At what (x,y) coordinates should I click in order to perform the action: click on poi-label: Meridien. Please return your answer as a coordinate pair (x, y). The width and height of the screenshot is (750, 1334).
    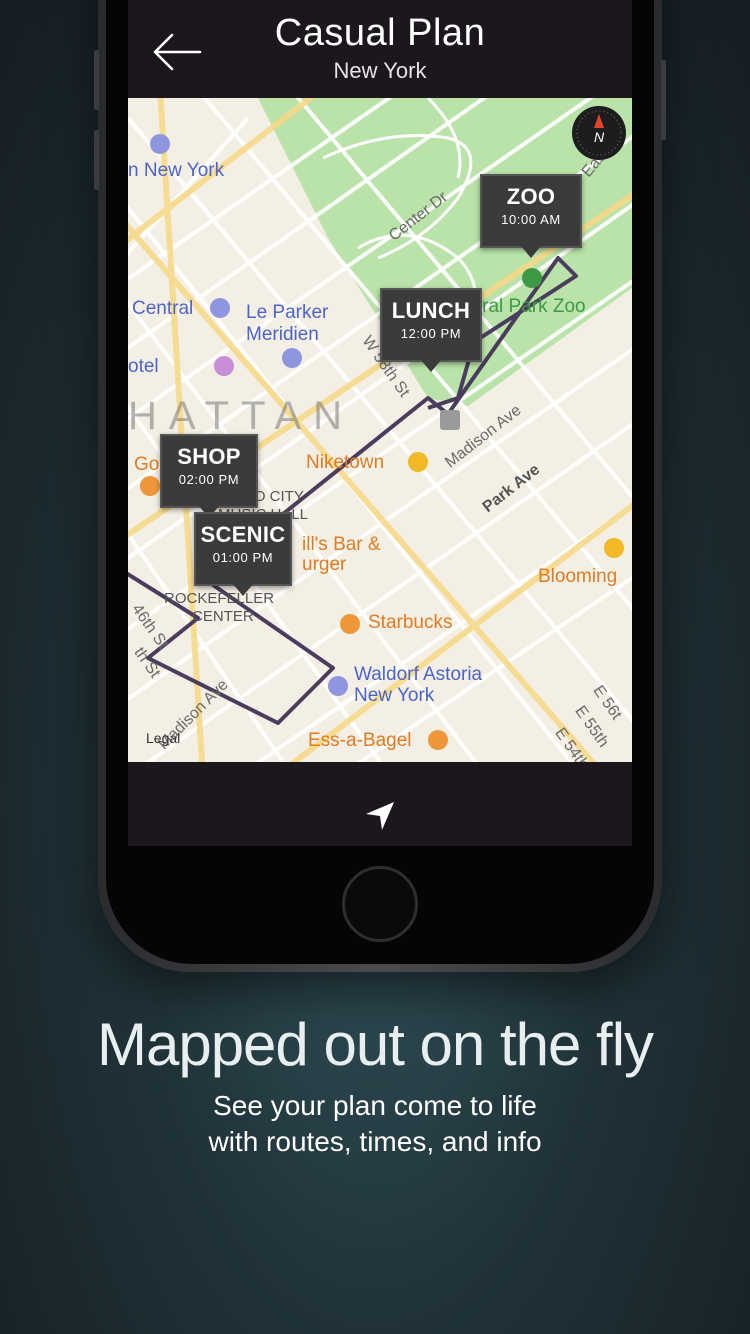
    Looking at the image, I should click on (282, 334).